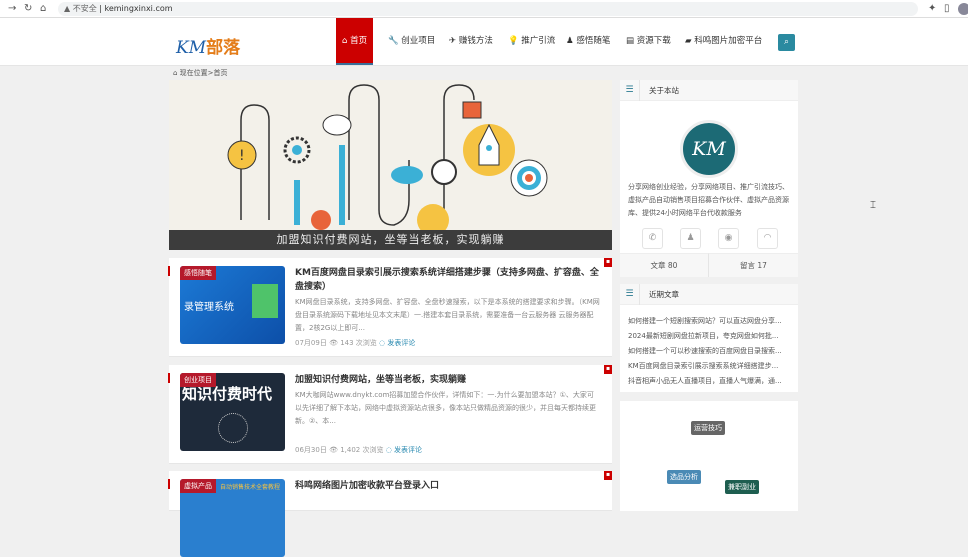 Image resolution: width=968 pixels, height=557 pixels. I want to click on banner-illustration: !, so click(387, 157).